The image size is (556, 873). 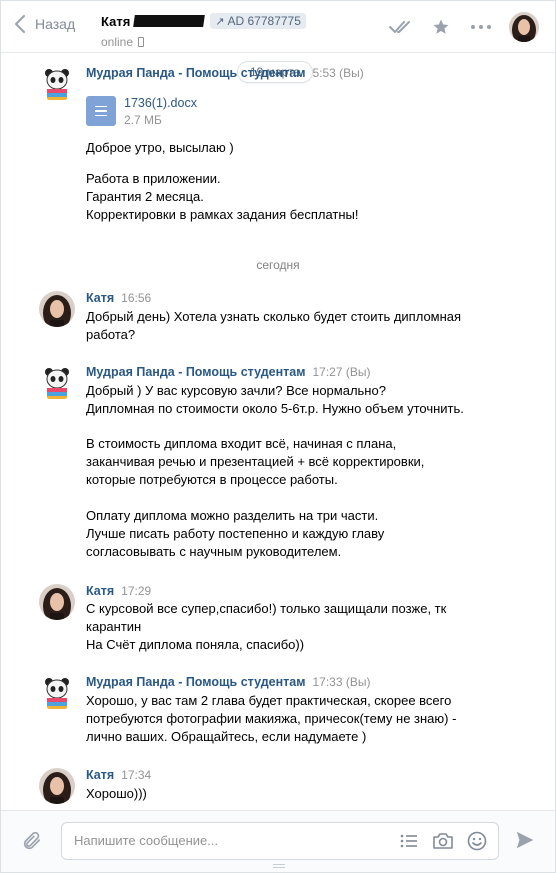 I want to click on external-link-icon: ↗, so click(x=220, y=21).